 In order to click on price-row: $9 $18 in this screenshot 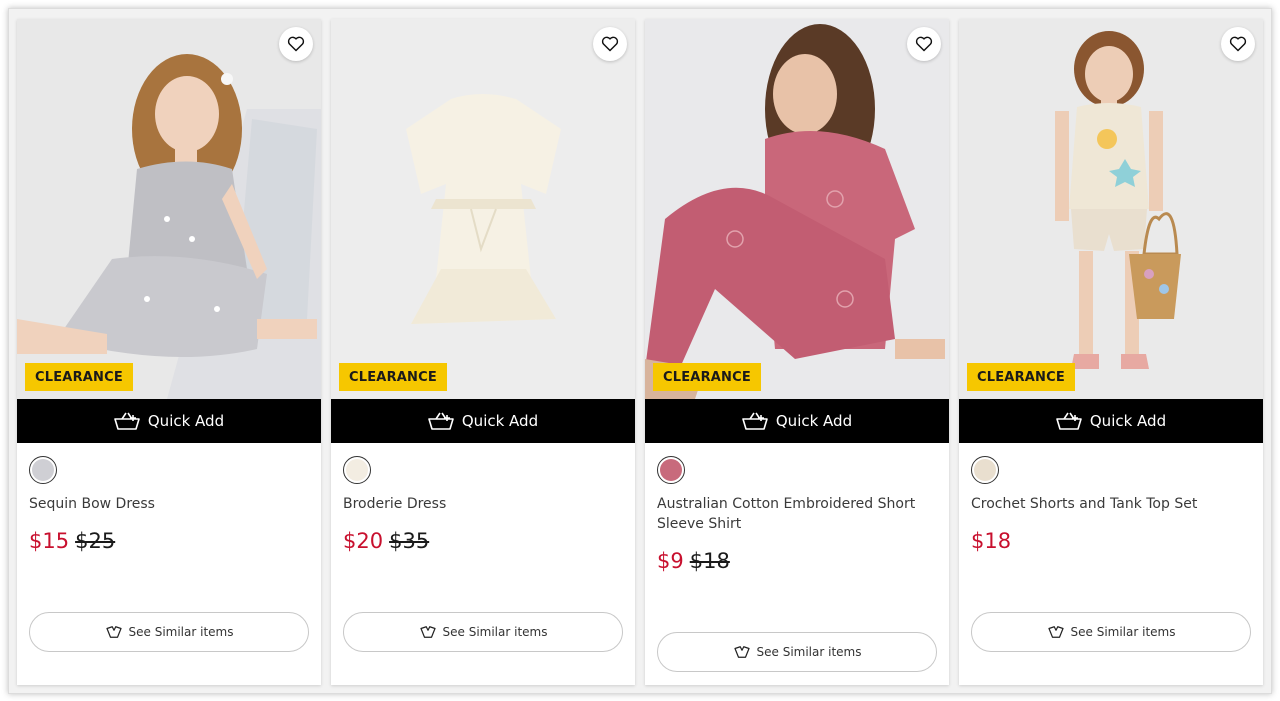, I will do `click(797, 561)`.